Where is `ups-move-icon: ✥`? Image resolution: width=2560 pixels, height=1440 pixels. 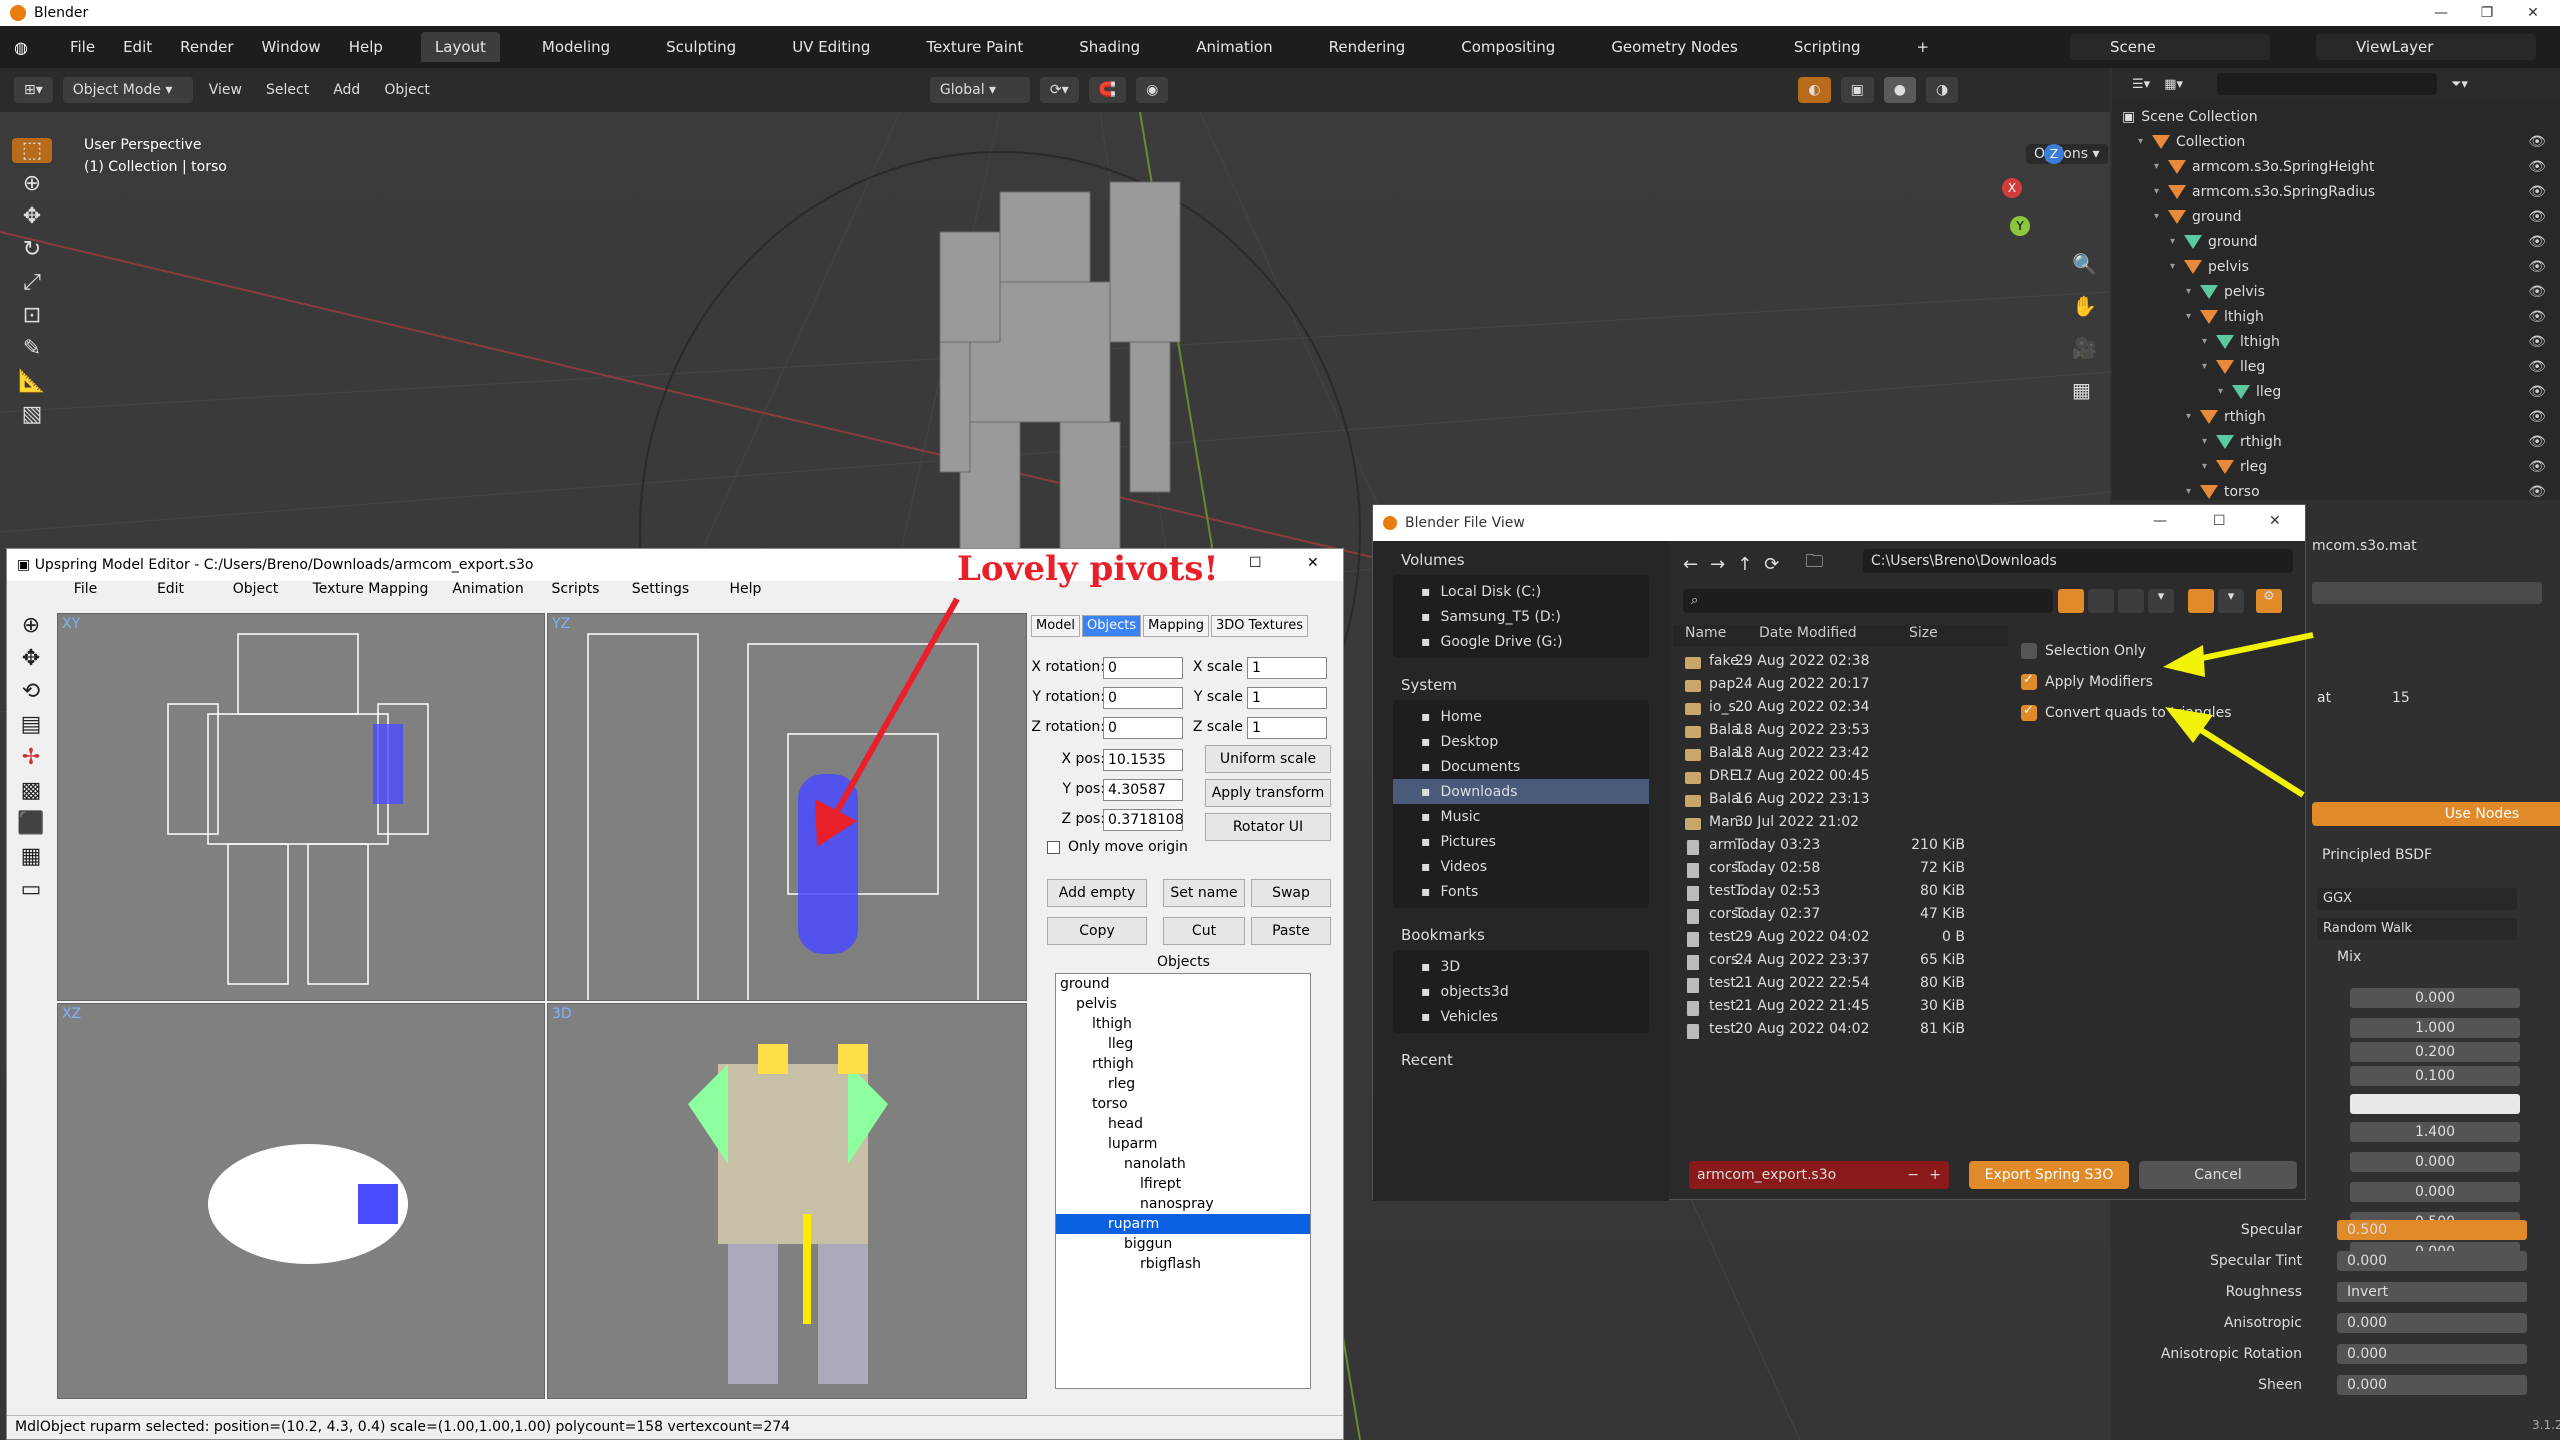 ups-move-icon: ✥ is located at coordinates (31, 658).